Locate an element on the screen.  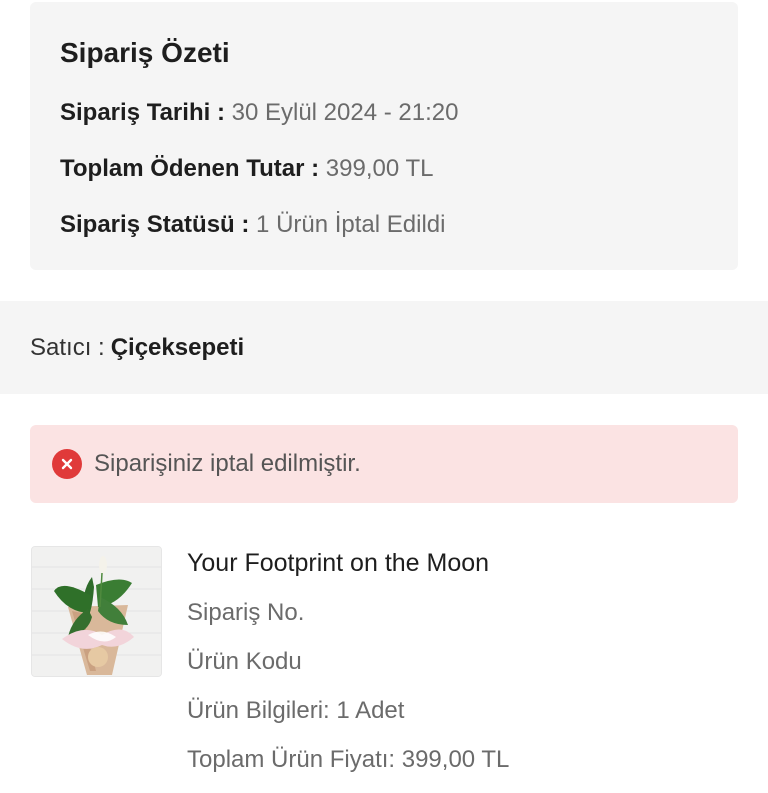
product-total-price: Toplam Ürün Fiyatı: 399,00 TL is located at coordinates (348, 759).